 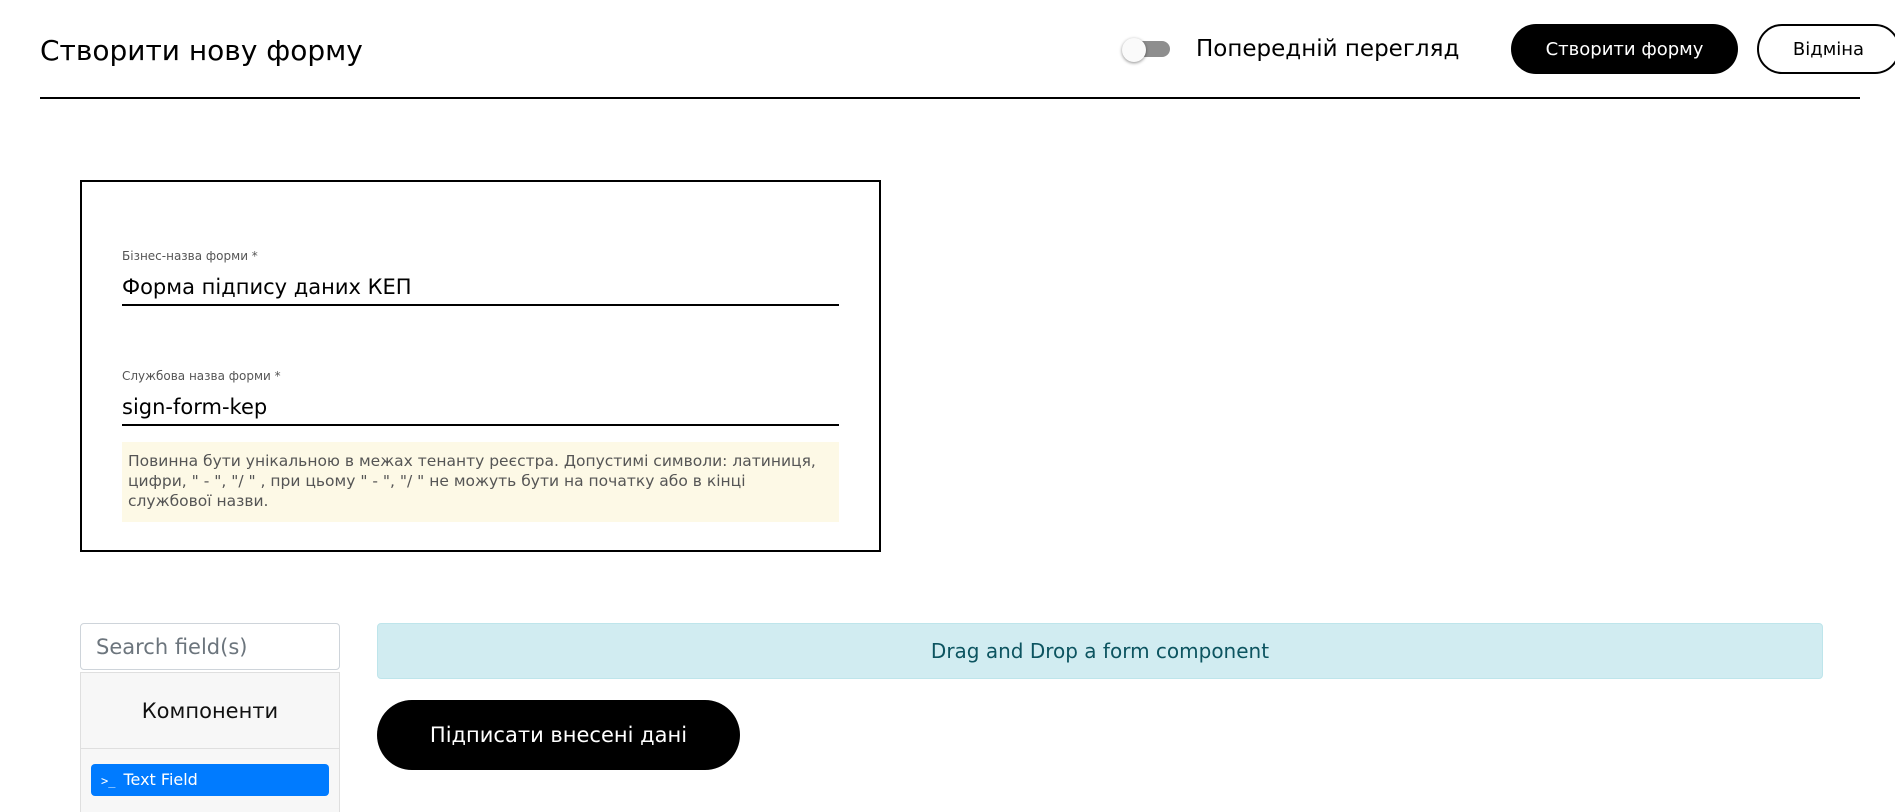 I want to click on service-name-label: Службова назва форми *, so click(x=201, y=376).